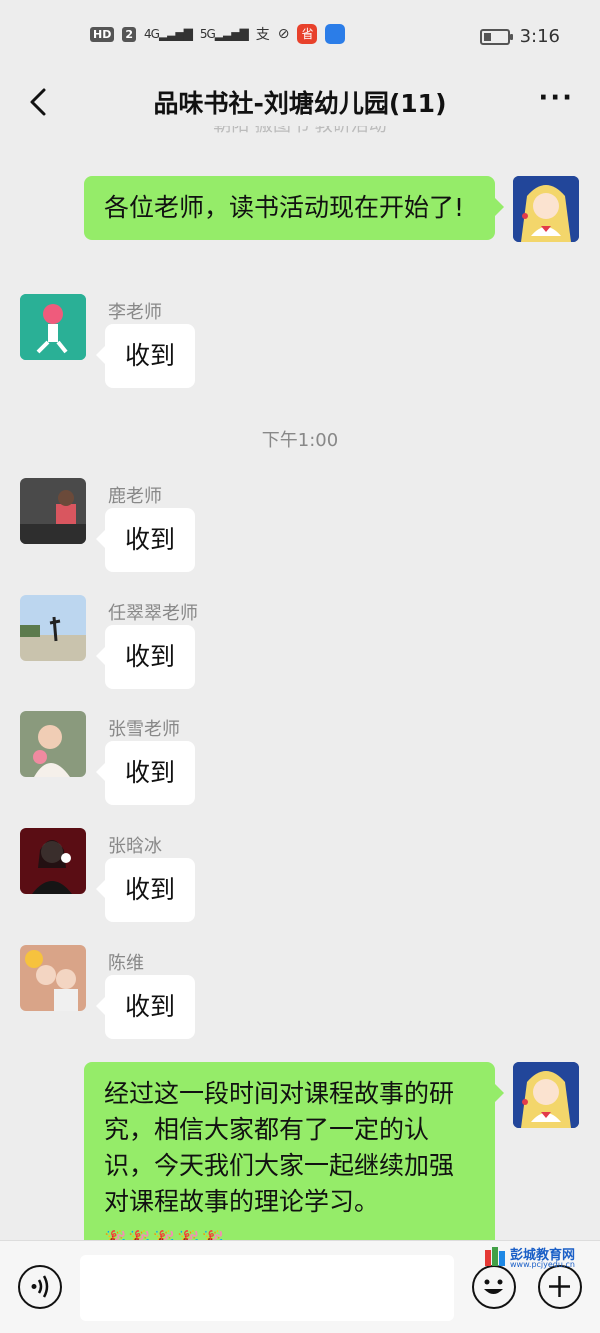 The width and height of the screenshot is (600, 1333). I want to click on watermark-url: www.pcjyedu.cn, so click(542, 1264).